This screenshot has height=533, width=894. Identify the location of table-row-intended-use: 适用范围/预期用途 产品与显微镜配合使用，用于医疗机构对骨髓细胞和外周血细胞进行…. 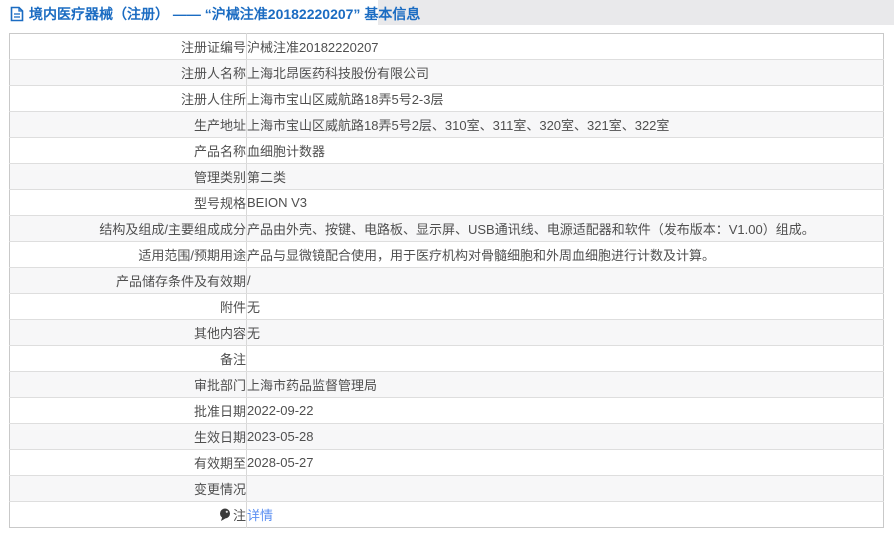
(446, 254).